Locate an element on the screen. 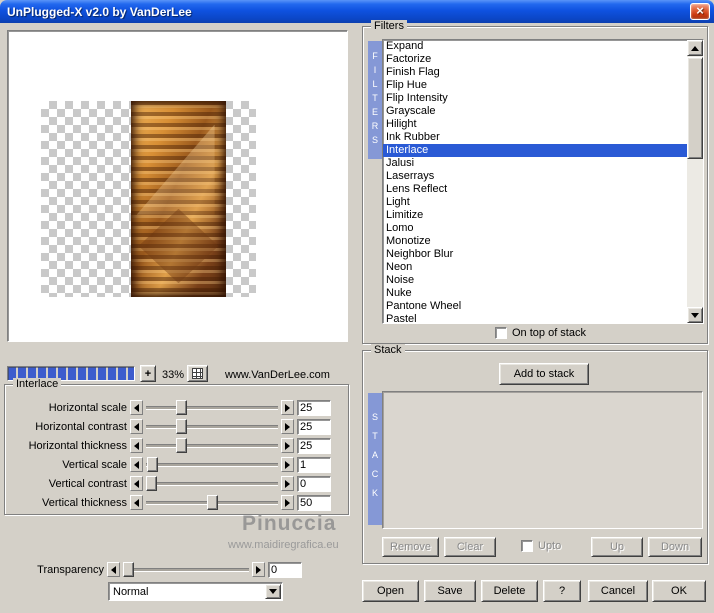 Image resolution: width=714 pixels, height=613 pixels. slider-row-vertical-scale: Vertical scale is located at coordinates (176, 464).